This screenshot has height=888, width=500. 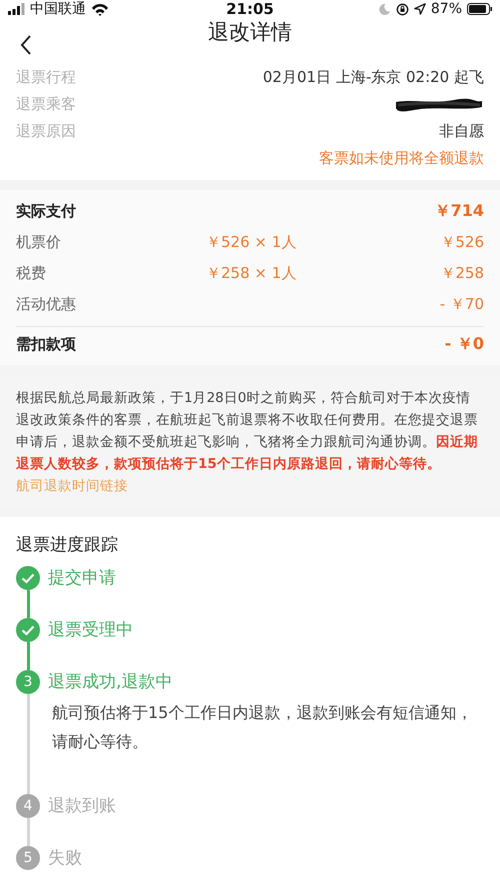 What do you see at coordinates (462, 273) in the screenshot?
I see `price-amount: ￥258` at bounding box center [462, 273].